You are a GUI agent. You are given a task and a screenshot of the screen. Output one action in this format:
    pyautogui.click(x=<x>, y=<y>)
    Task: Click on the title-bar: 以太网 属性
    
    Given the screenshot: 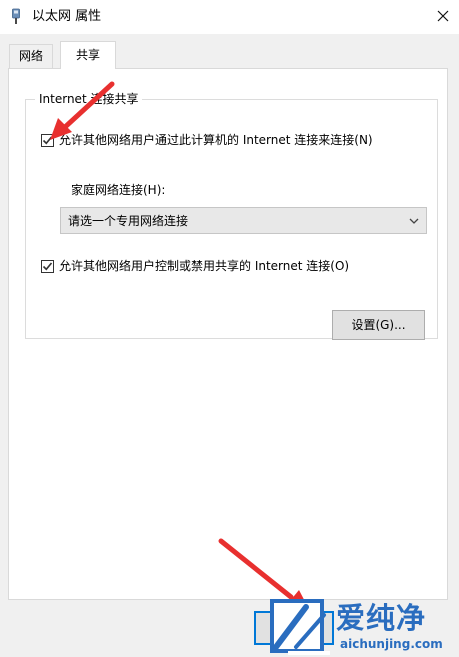 What is the action you would take?
    pyautogui.click(x=229, y=17)
    